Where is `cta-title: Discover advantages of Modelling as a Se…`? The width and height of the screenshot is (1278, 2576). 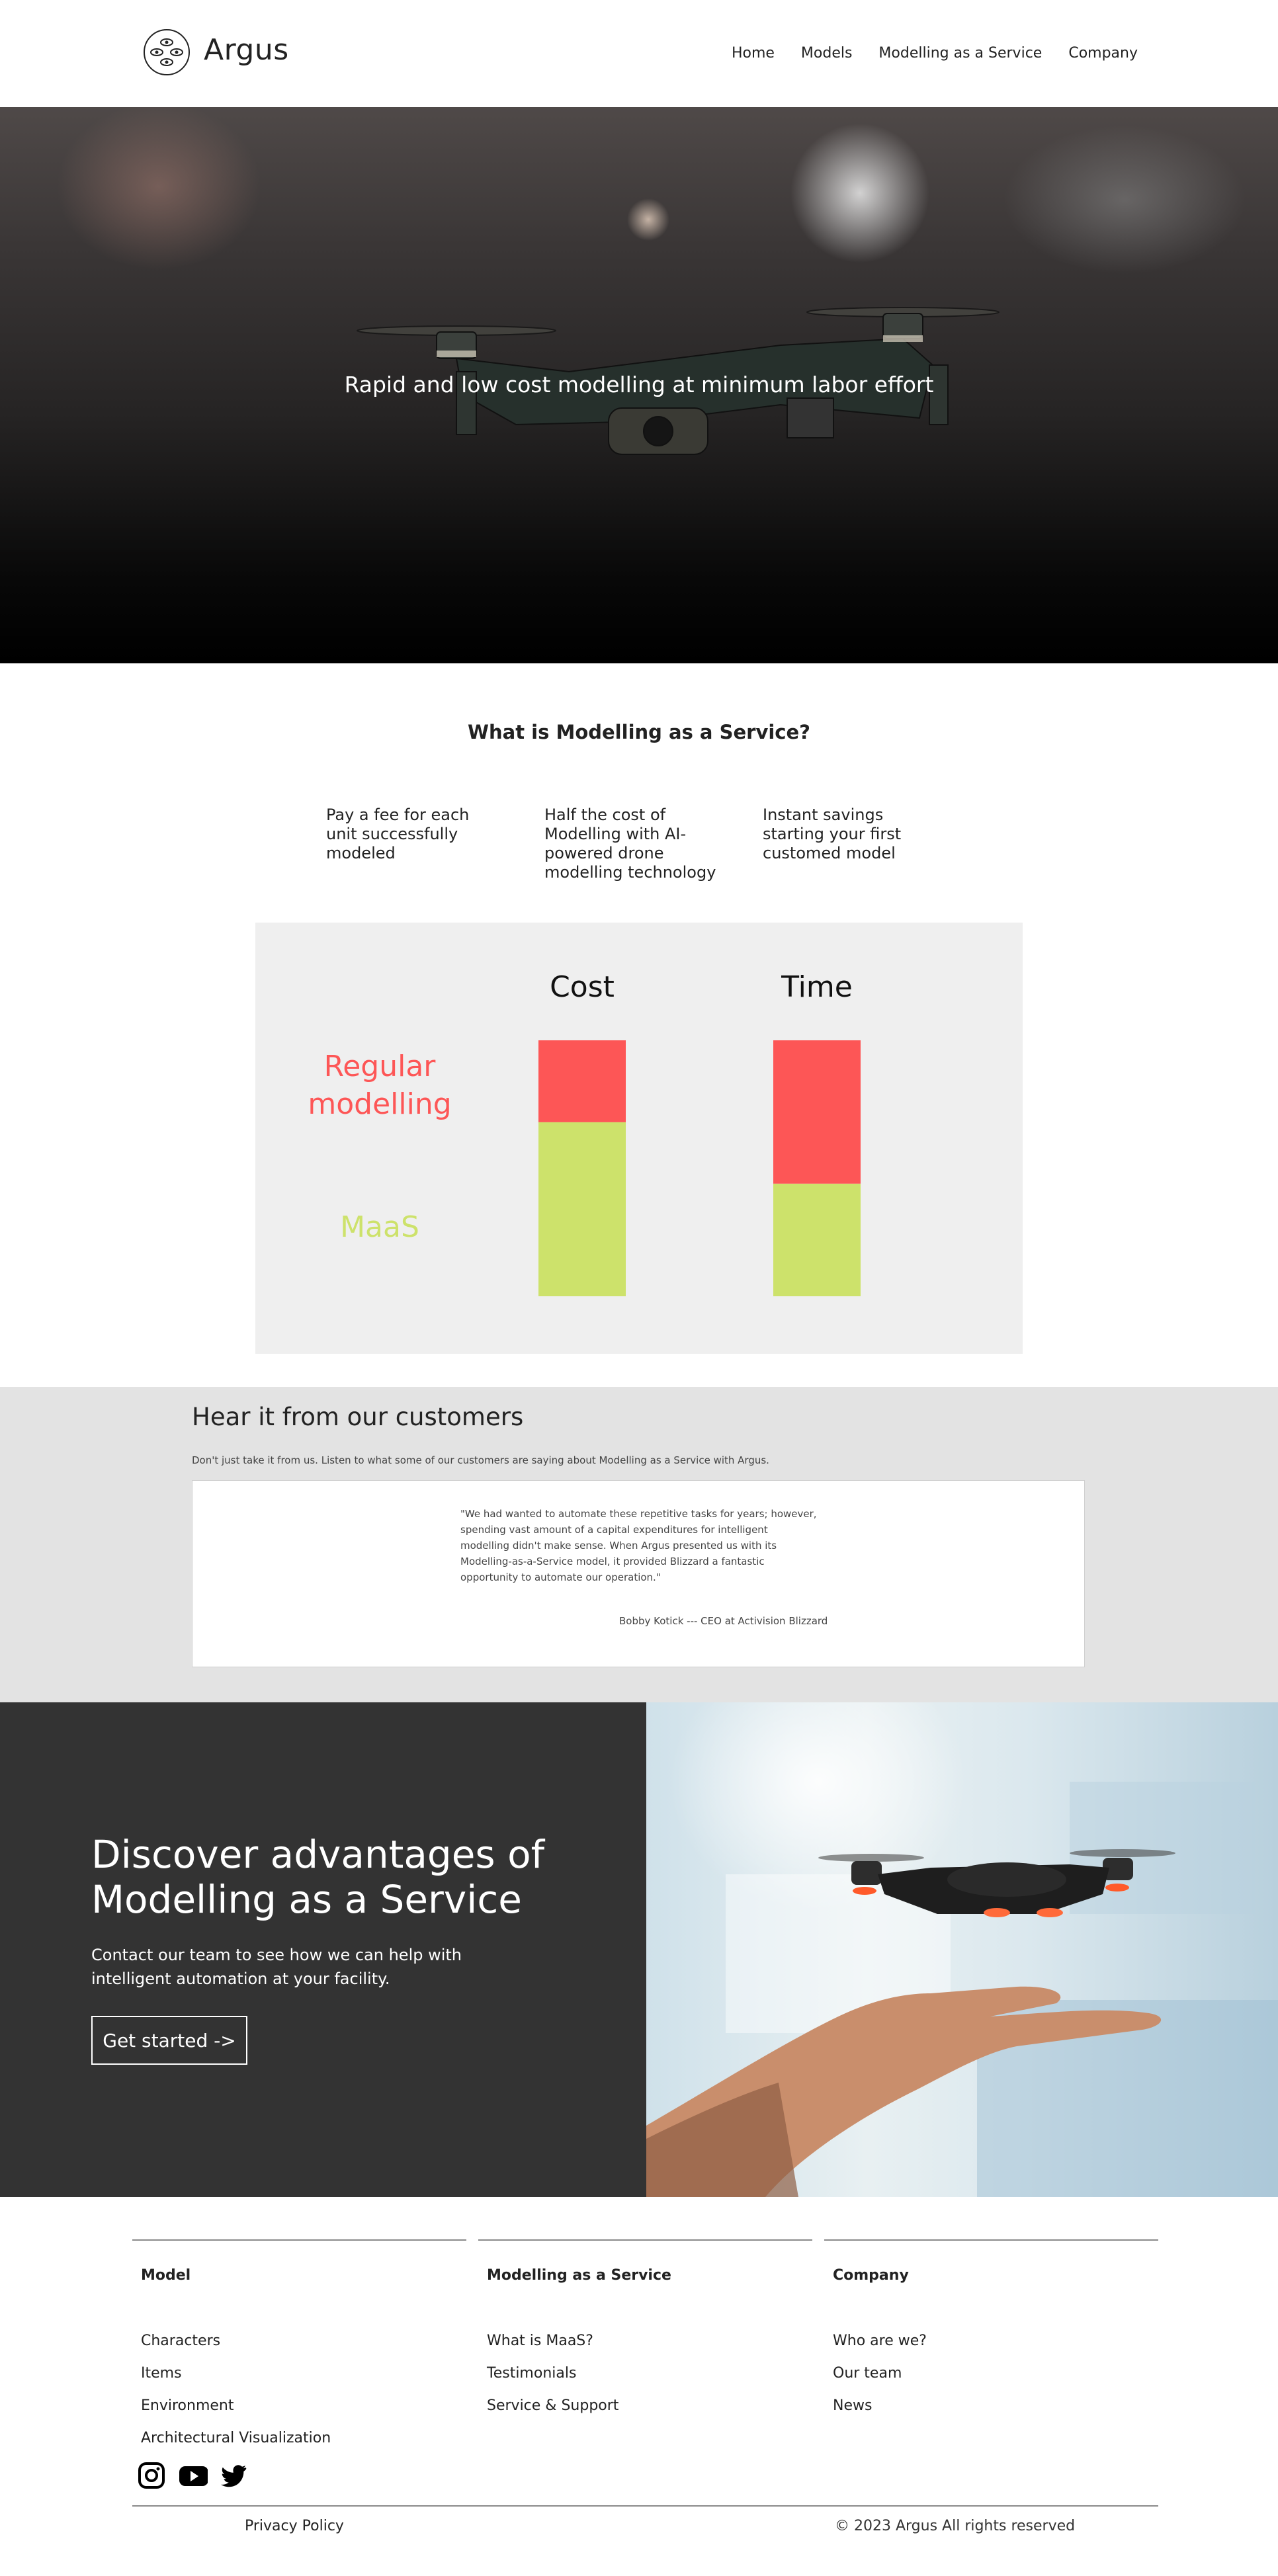
cta-title: Discover advantages of Modelling as a Se… is located at coordinates (317, 1877).